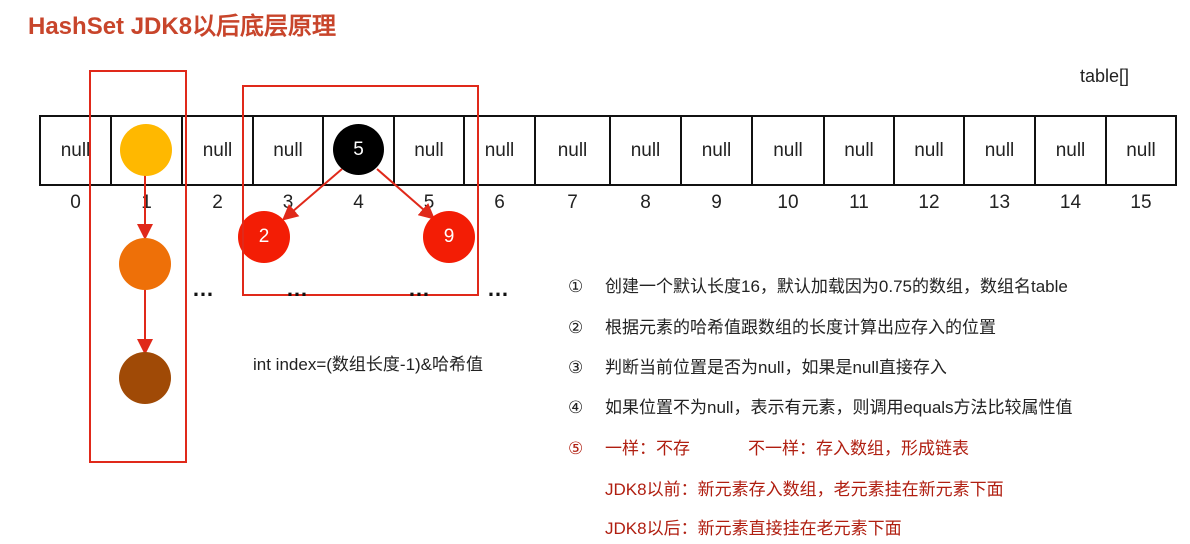 This screenshot has height=544, width=1190. What do you see at coordinates (753, 528) in the screenshot?
I see `note-after-jdk8: JDK8以后：新元素直接挂在老元素下面` at bounding box center [753, 528].